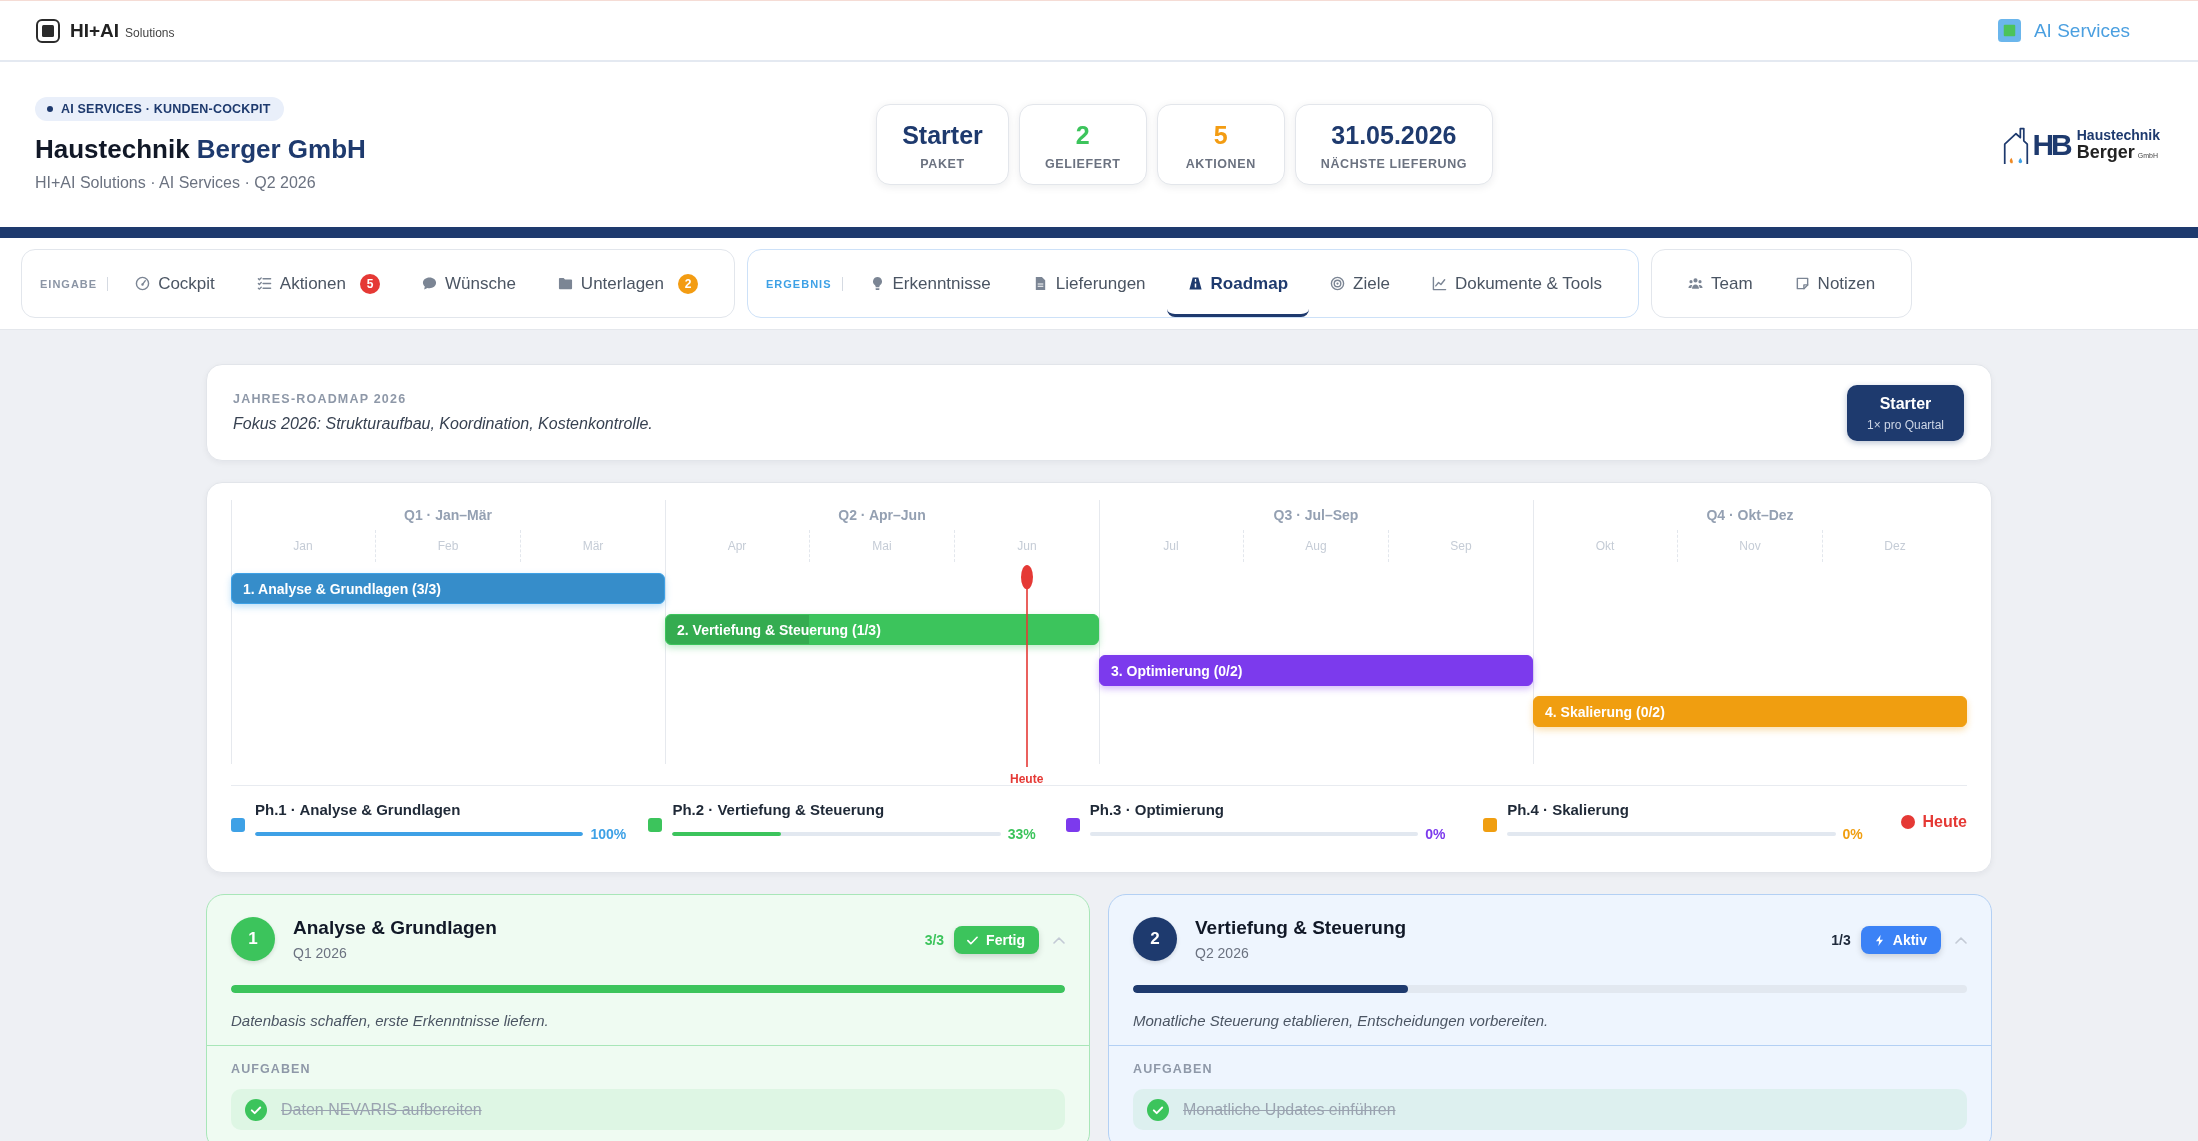 The width and height of the screenshot is (2198, 1141). I want to click on quarter-label: Q1 · Jan–Mär, so click(448, 515).